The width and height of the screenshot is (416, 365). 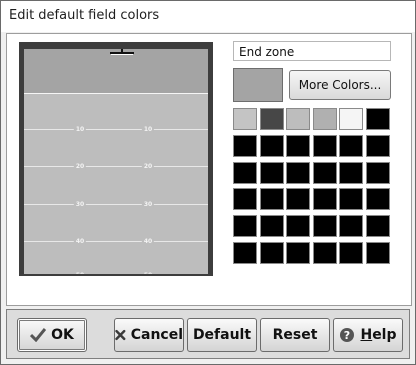 I want to click on cancel-label: Cancel, so click(x=156, y=335).